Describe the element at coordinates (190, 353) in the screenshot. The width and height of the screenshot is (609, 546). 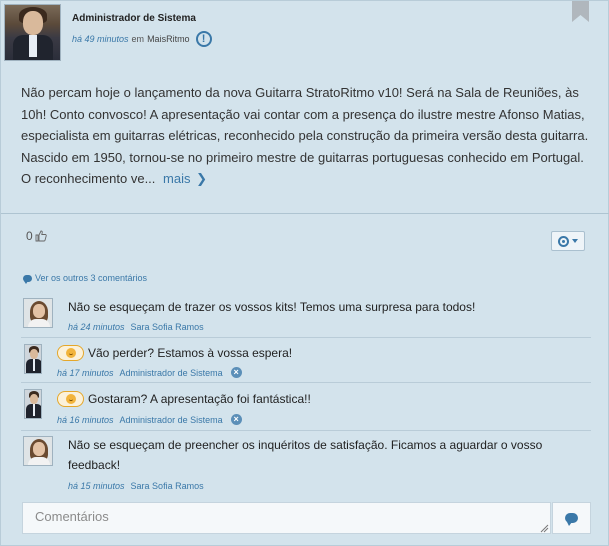
I see `comment-text: Vão perder? Estamos à vossa espera!` at that location.